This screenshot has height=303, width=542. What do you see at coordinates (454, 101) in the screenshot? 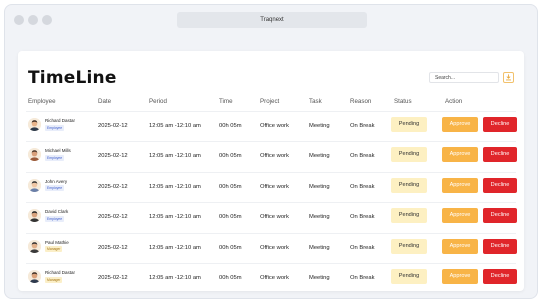
I see `column-header-action: Action` at bounding box center [454, 101].